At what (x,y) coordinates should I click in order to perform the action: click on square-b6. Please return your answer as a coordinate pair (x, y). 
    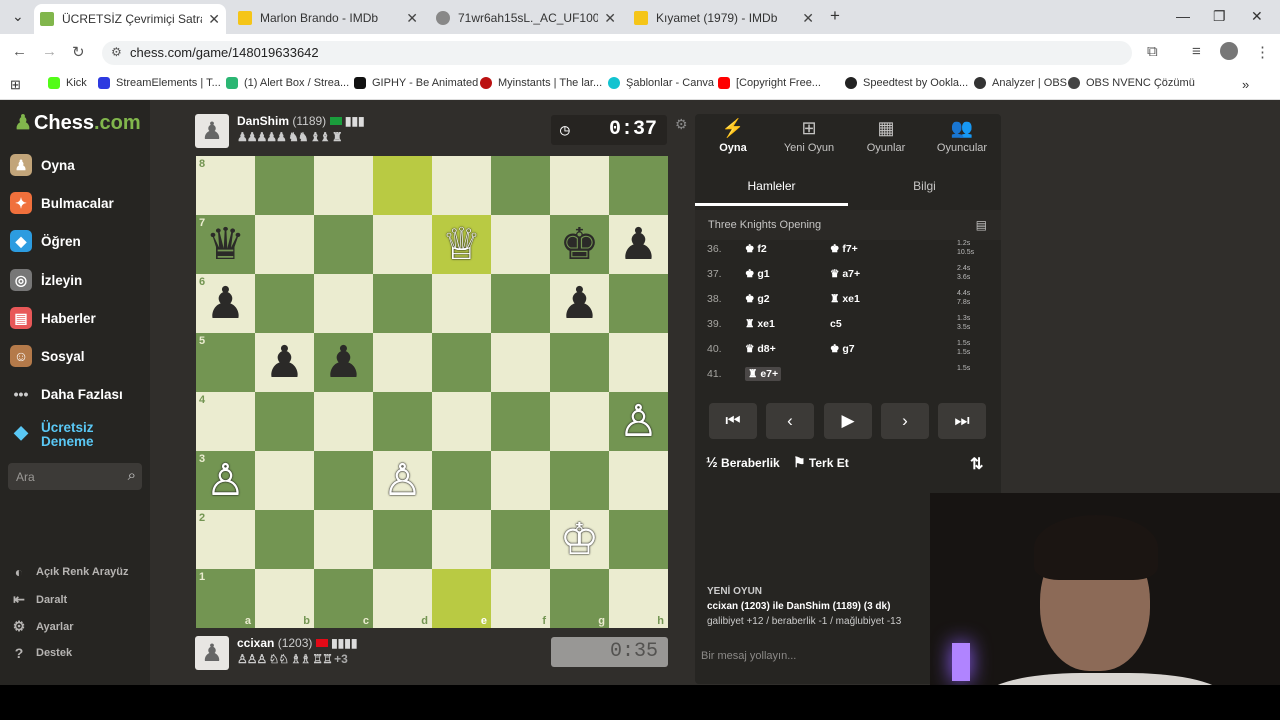
    Looking at the image, I should click on (284, 303).